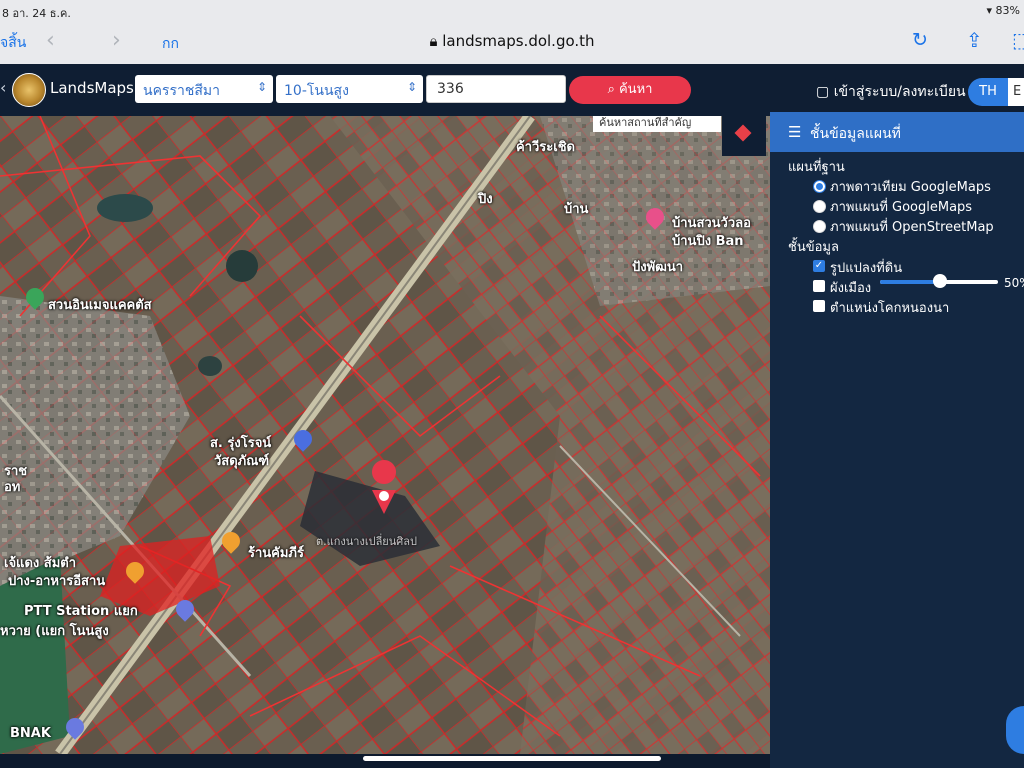  I want to click on layer-checkbox: ✓, so click(819, 266).